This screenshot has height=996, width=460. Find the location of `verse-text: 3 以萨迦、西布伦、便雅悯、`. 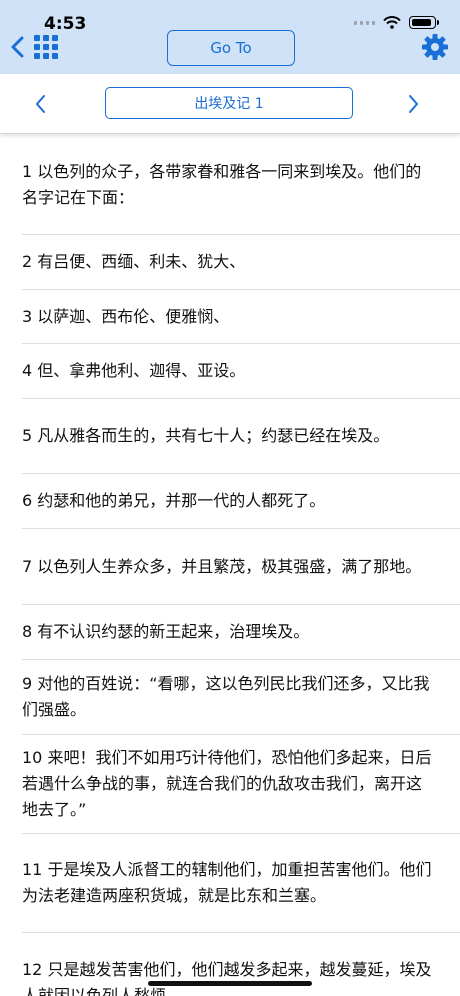

verse-text: 3 以萨迦、西布伦、便雅悯、 is located at coordinates (126, 316).